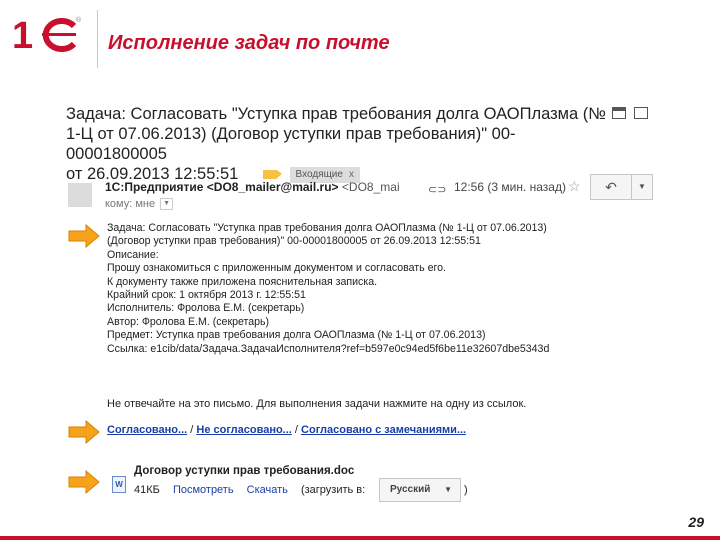  Describe the element at coordinates (574, 186) in the screenshot. I see `star-icon: ☆` at that location.